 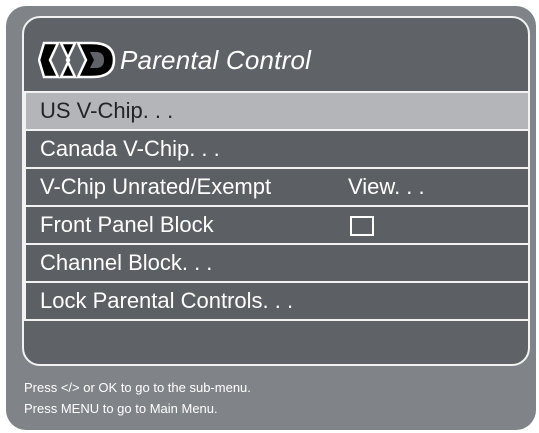 I want to click on menu-item-channel-block: Channel Block. . ., so click(x=277, y=264).